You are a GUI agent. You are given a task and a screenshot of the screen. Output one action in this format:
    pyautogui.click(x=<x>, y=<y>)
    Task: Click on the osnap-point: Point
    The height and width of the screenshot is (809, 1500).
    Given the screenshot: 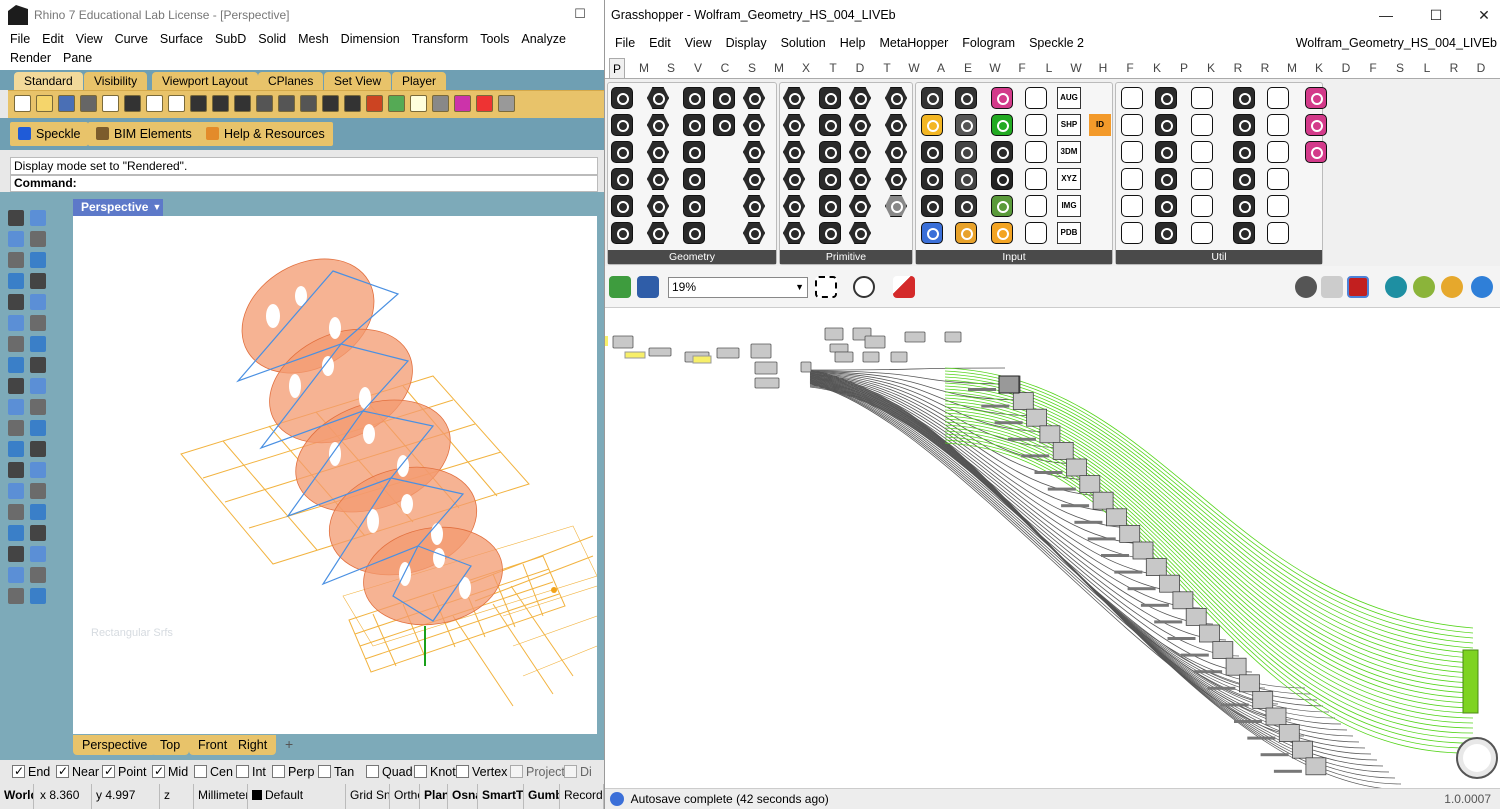 What is the action you would take?
    pyautogui.click(x=124, y=771)
    